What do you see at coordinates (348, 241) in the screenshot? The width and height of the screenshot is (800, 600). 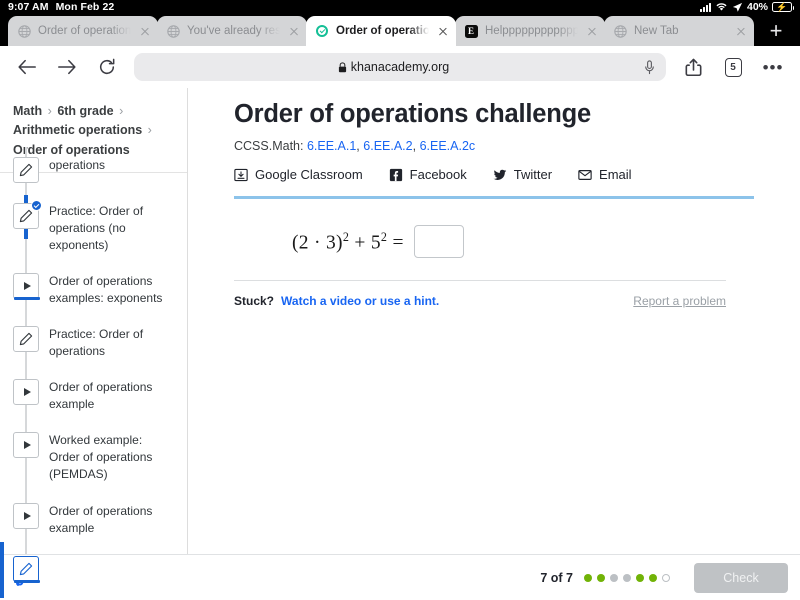 I see `math-expression: (2 · 3)2 + 52 =` at bounding box center [348, 241].